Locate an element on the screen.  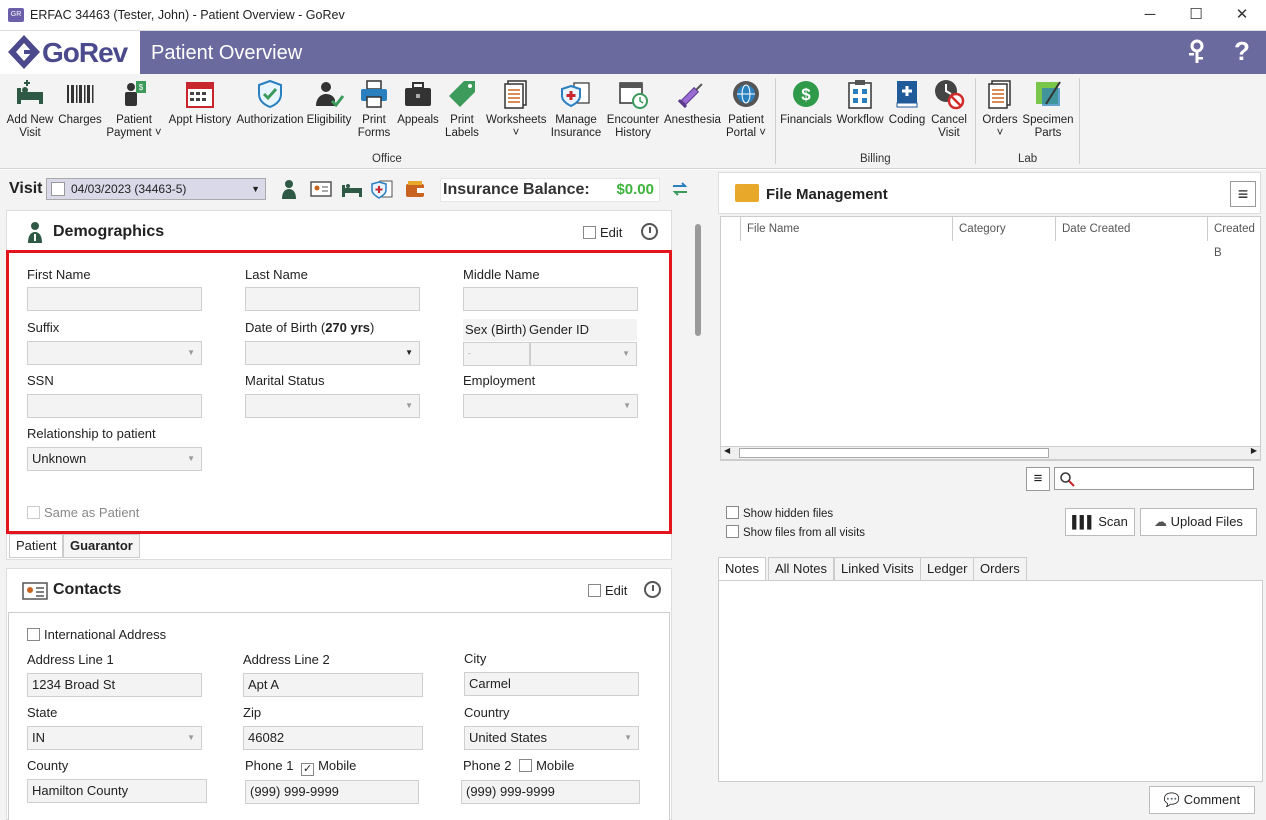
sex-birth-select: - is located at coordinates (496, 354).